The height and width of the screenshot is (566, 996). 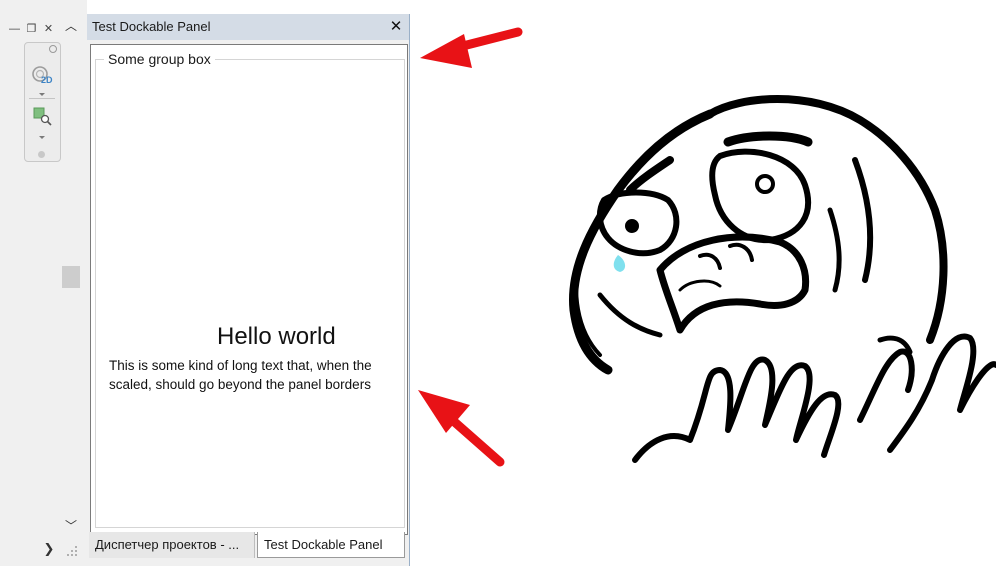 What do you see at coordinates (49, 549) in the screenshot?
I see `chevron-right-icon: ❯` at bounding box center [49, 549].